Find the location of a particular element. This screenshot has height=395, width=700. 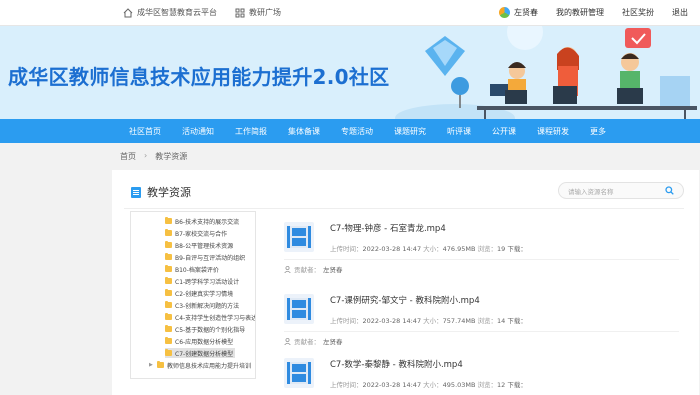

logout-link: 退出 is located at coordinates (680, 12).